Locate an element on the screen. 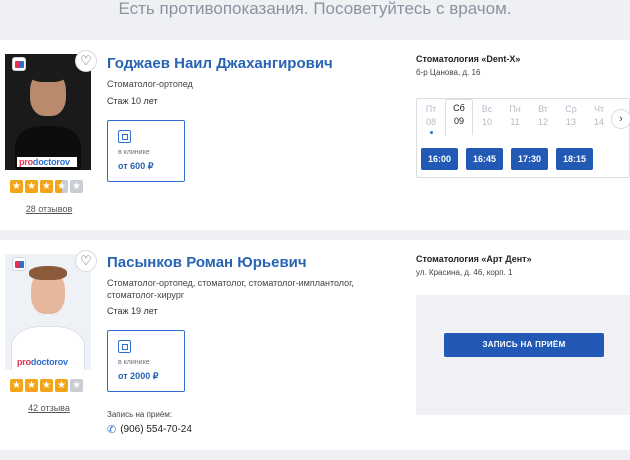  day-item-selected: Сб 09 is located at coordinates (459, 117).